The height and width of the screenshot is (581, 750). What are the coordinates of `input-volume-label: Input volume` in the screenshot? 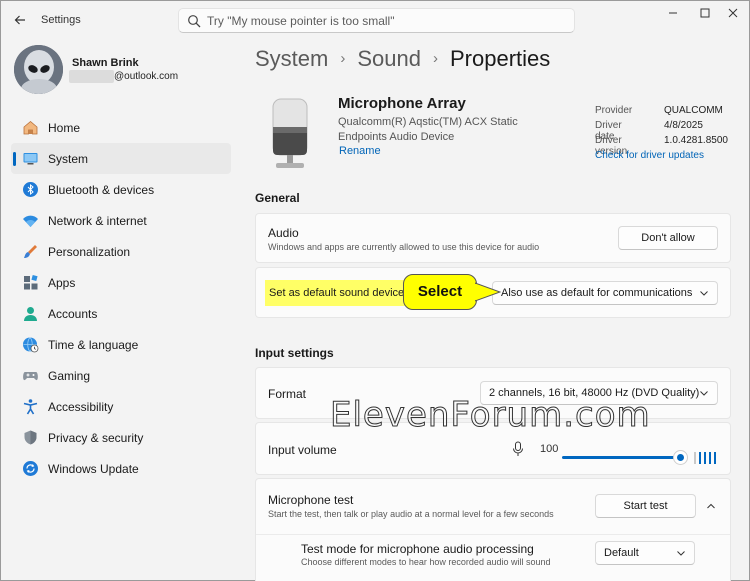 It's located at (302, 450).